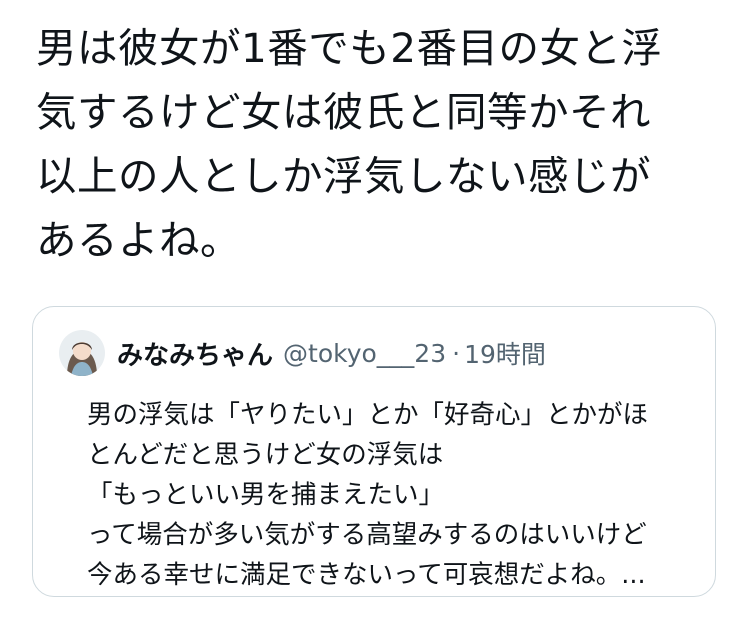 The image size is (750, 626). I want to click on quoted-author-name: みなみちゃん, so click(195, 353).